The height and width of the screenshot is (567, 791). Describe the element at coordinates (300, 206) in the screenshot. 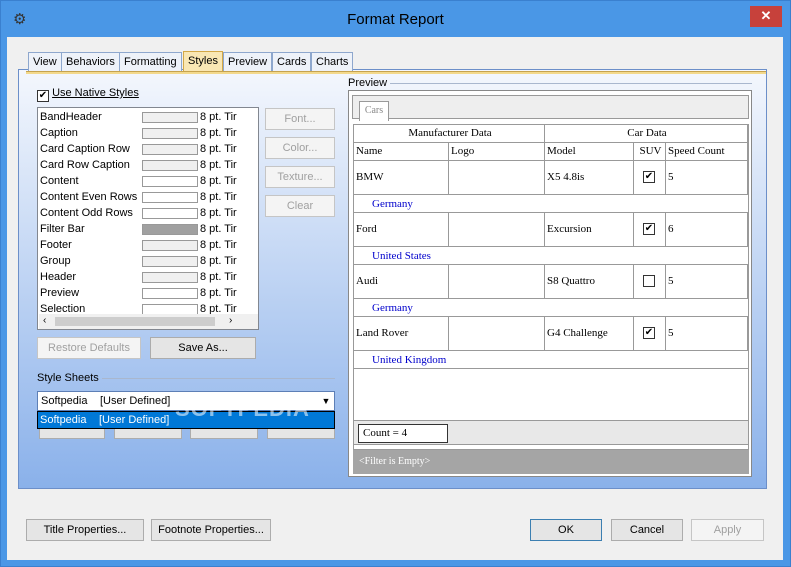

I see `clear-button: Clear` at that location.